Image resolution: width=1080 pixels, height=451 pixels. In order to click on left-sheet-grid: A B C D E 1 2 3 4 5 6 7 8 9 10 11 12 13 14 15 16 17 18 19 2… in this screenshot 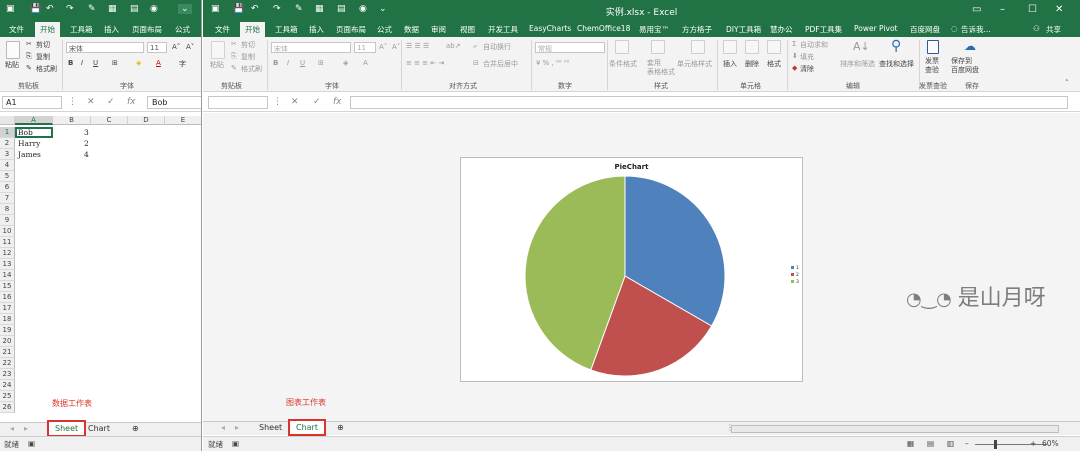, I will do `click(100, 269)`.